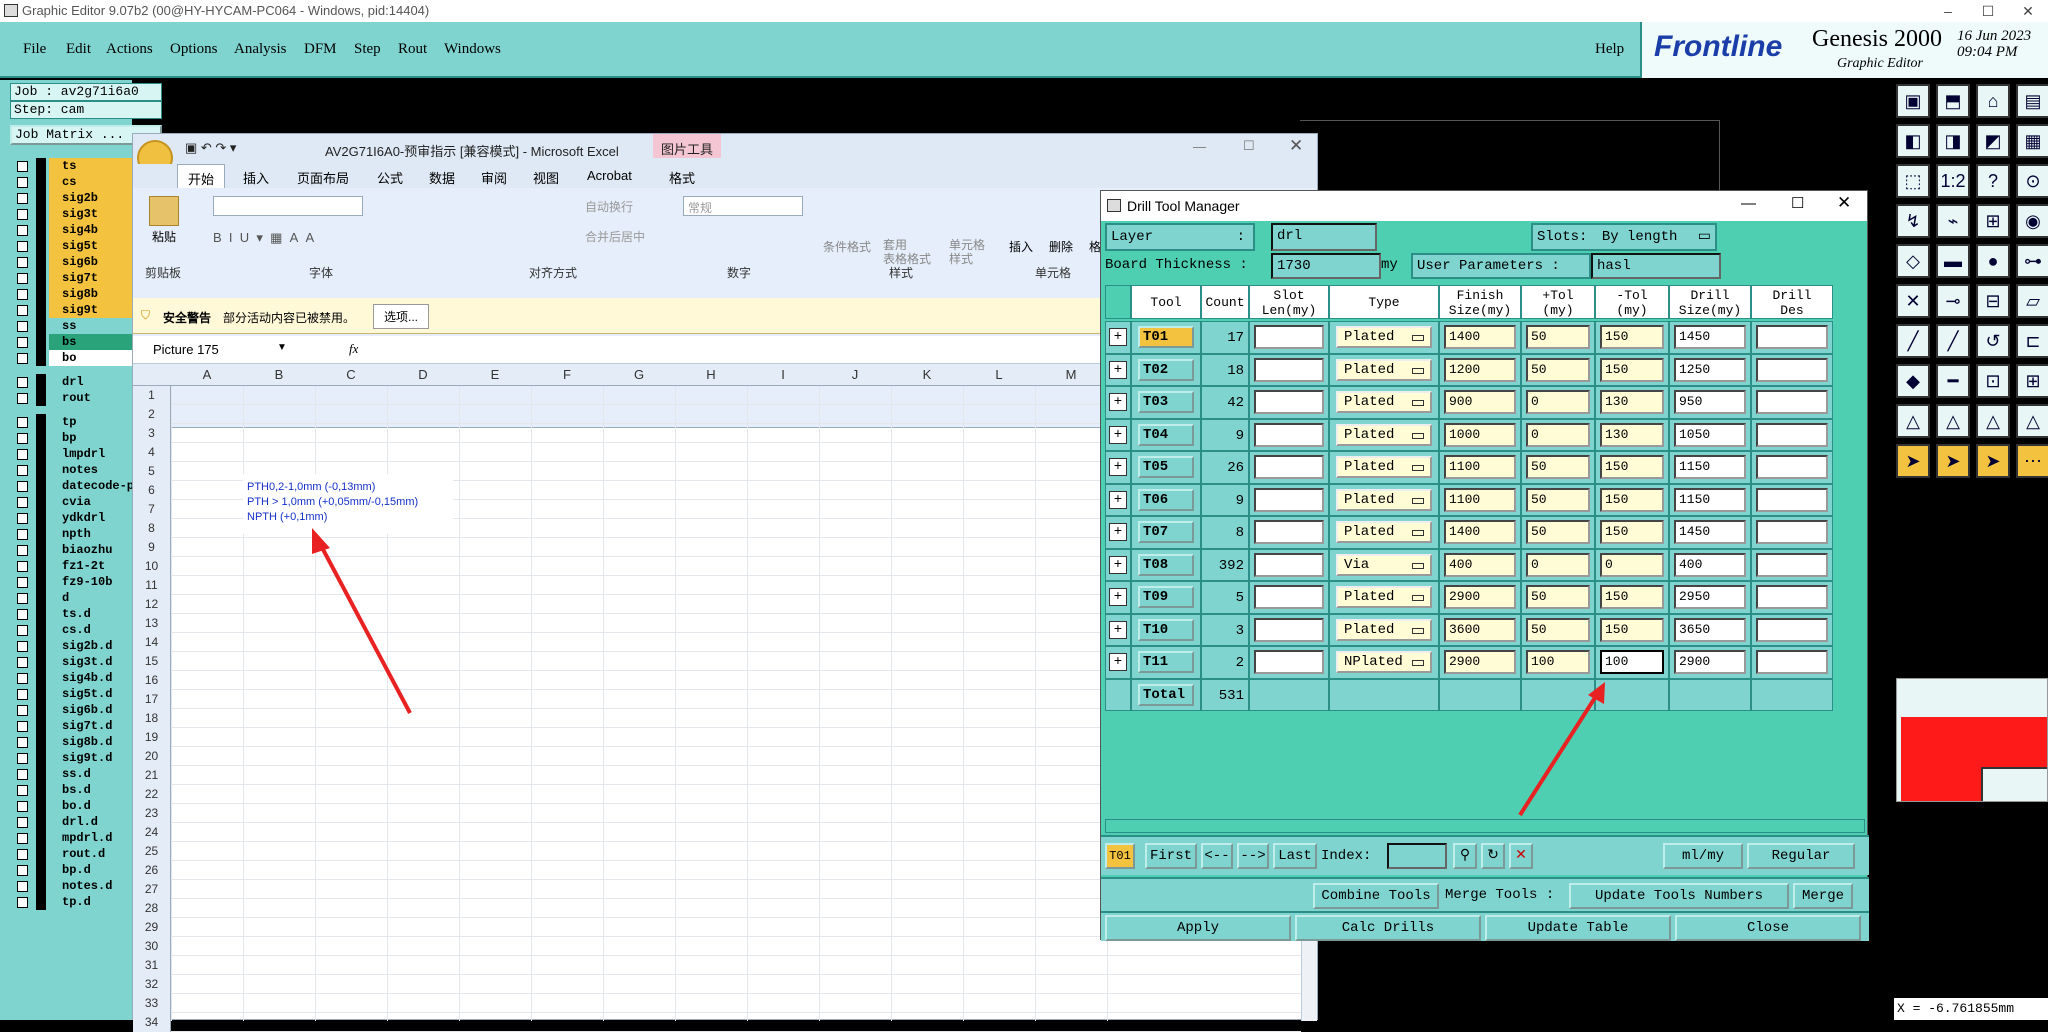  What do you see at coordinates (1561, 749) in the screenshot?
I see `arrow-to-tol` at bounding box center [1561, 749].